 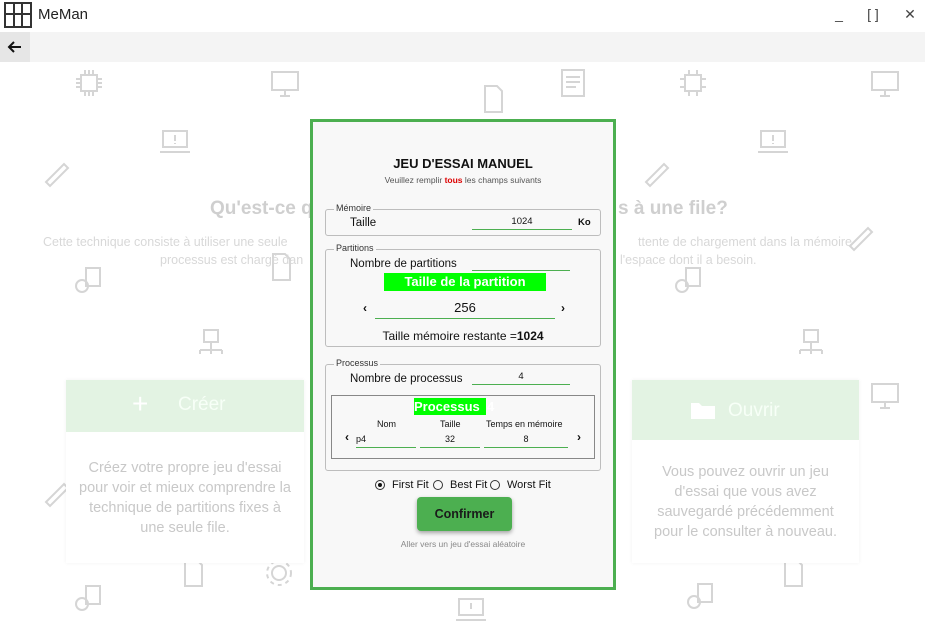 What do you see at coordinates (63, 14) in the screenshot?
I see `app-title: MeMan` at bounding box center [63, 14].